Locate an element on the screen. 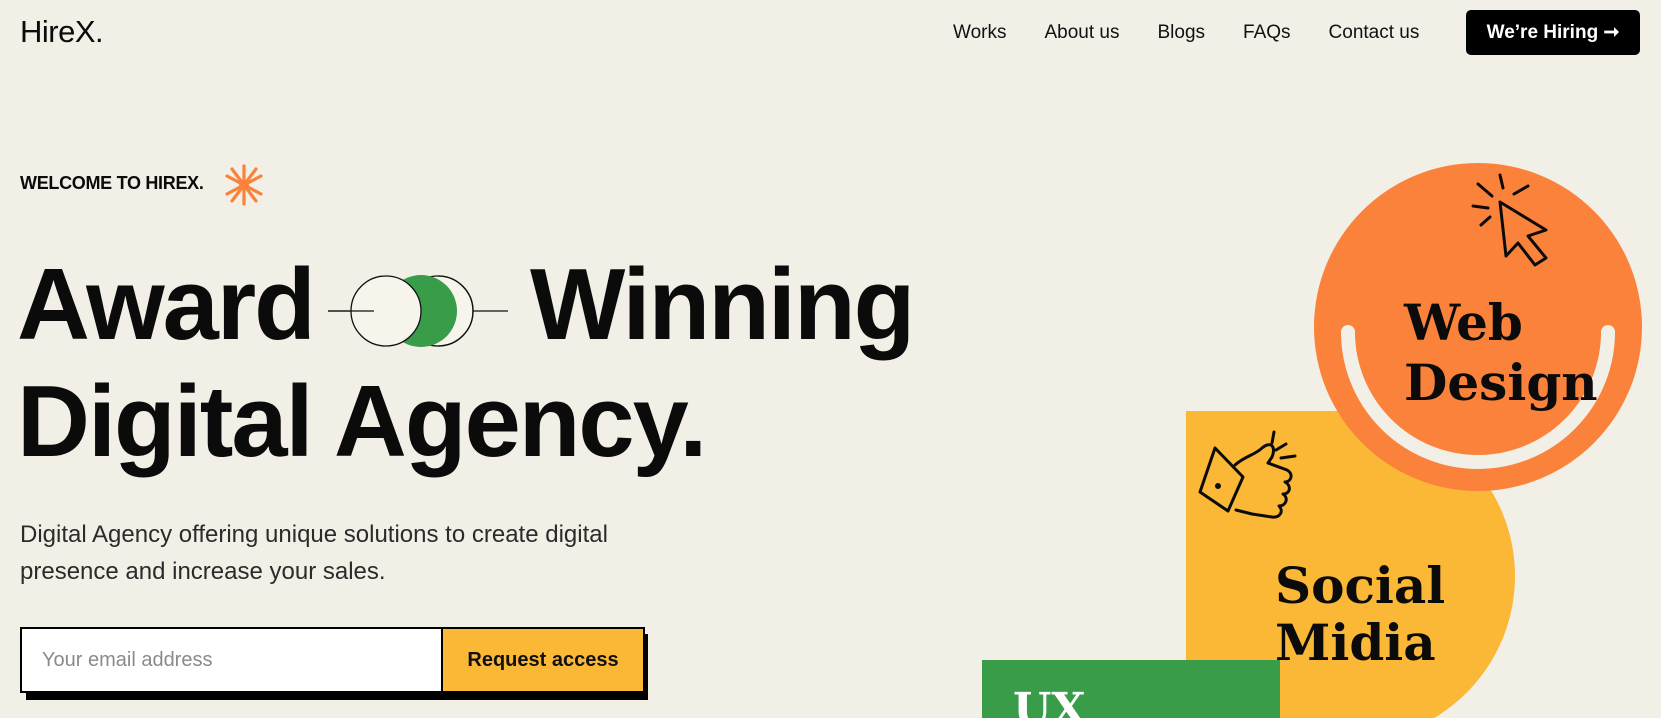 The width and height of the screenshot is (1661, 718). headline-winning: Winning is located at coordinates (722, 305).